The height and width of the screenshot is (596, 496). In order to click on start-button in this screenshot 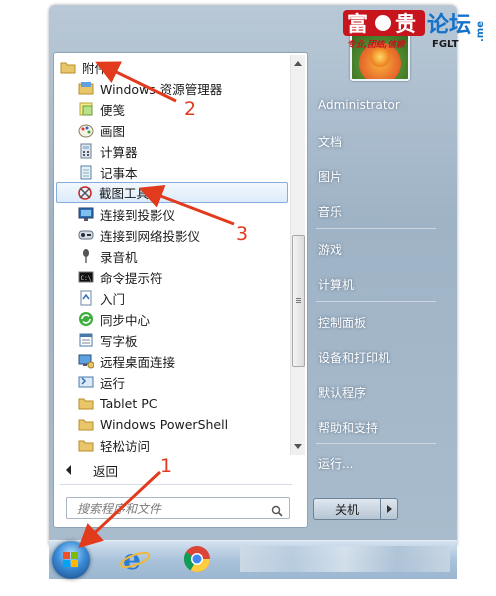, I will do `click(71, 560)`.